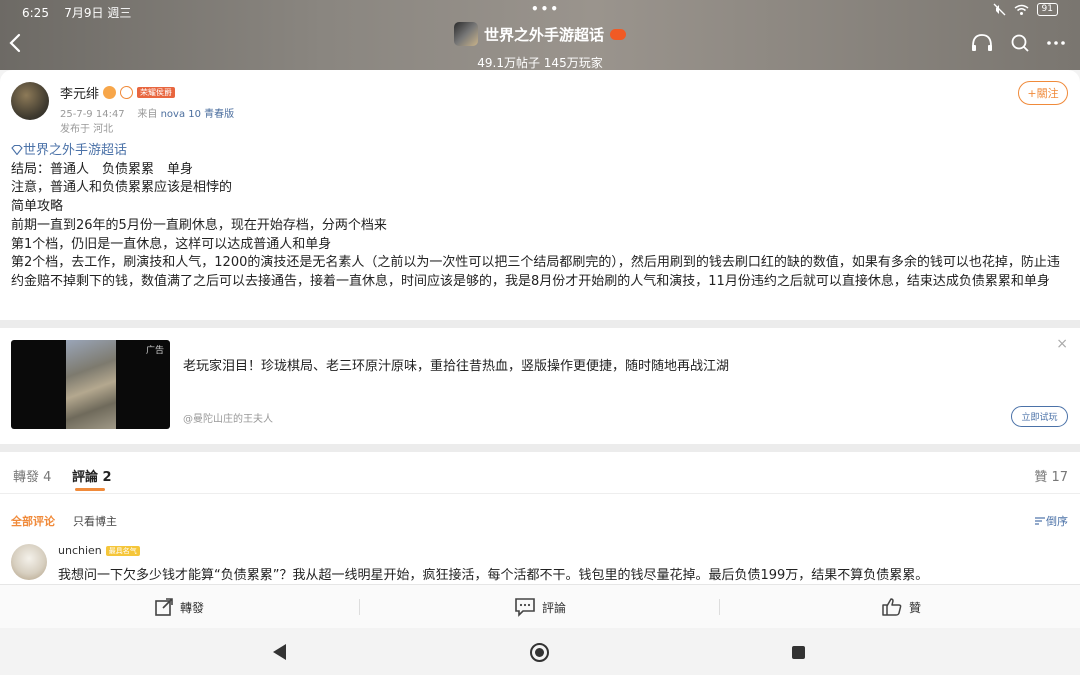 This screenshot has height=675, width=1080. What do you see at coordinates (29, 562) in the screenshot?
I see `commenter-avatar` at bounding box center [29, 562].